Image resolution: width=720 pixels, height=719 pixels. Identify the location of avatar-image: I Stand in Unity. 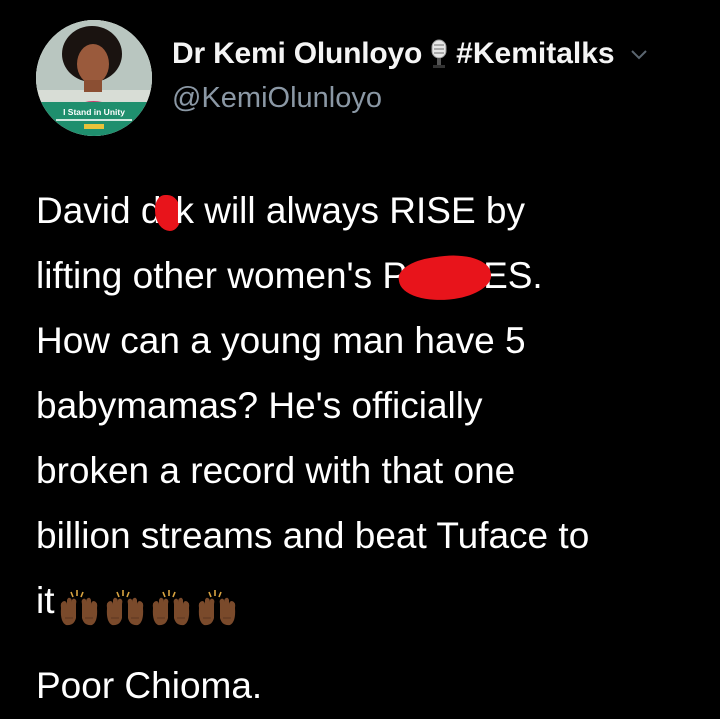
(94, 78).